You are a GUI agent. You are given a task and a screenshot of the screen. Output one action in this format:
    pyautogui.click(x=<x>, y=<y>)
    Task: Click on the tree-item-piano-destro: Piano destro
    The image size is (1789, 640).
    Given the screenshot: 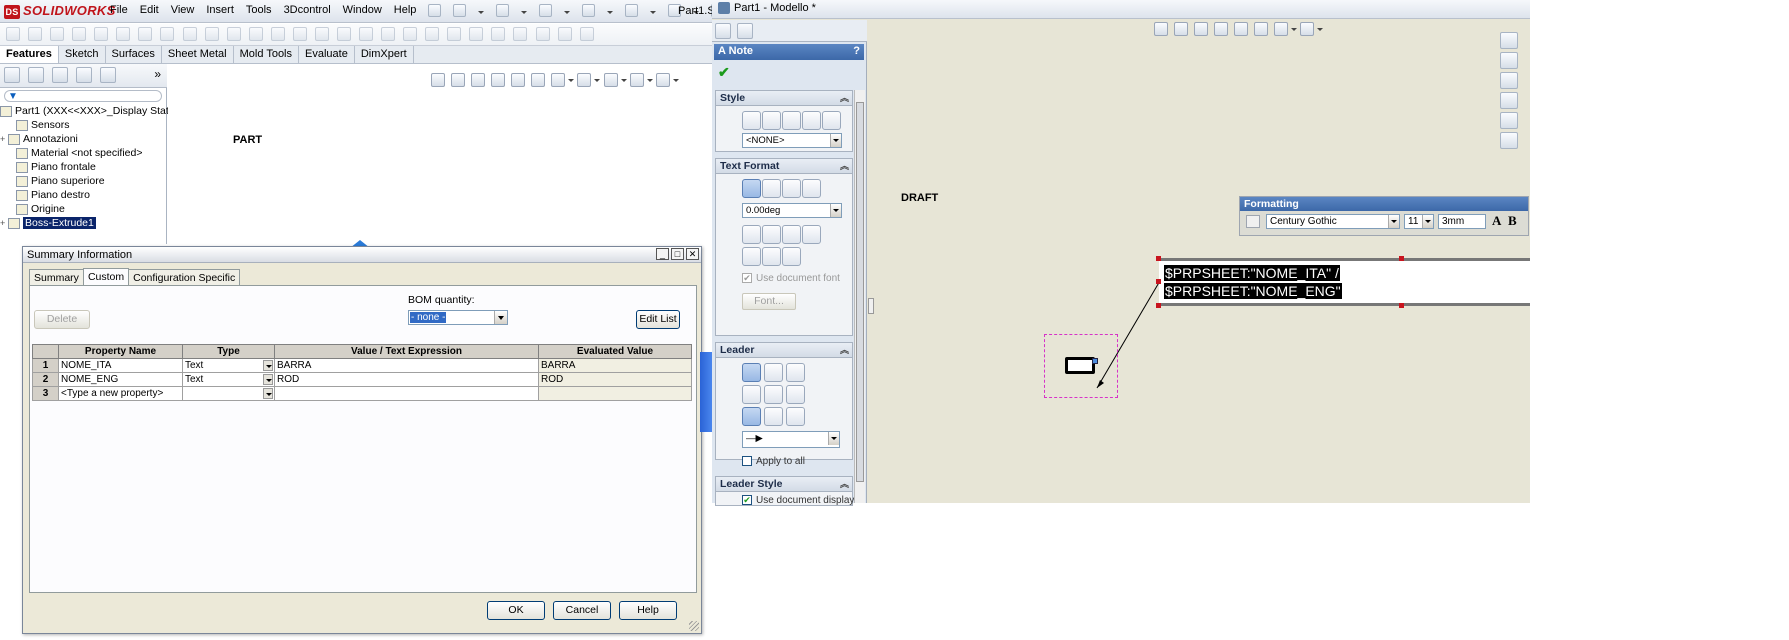 What is the action you would take?
    pyautogui.click(x=49, y=195)
    